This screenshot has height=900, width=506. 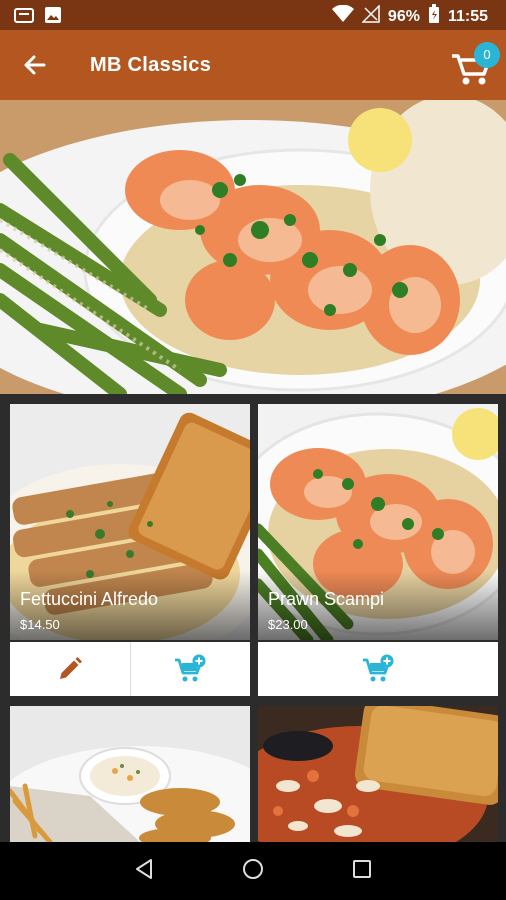 What do you see at coordinates (130, 522) in the screenshot?
I see `menu-item-card: Fettuccini Alfredo $14.50` at bounding box center [130, 522].